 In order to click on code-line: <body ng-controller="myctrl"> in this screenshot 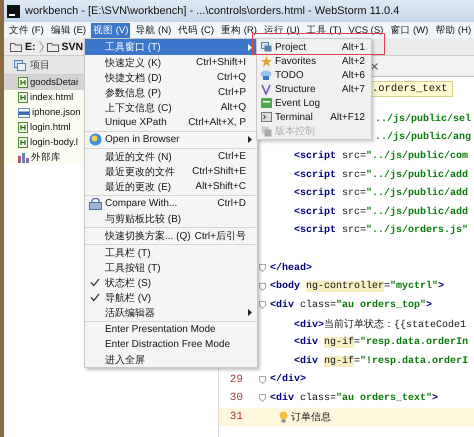, I will do `click(357, 286)`.